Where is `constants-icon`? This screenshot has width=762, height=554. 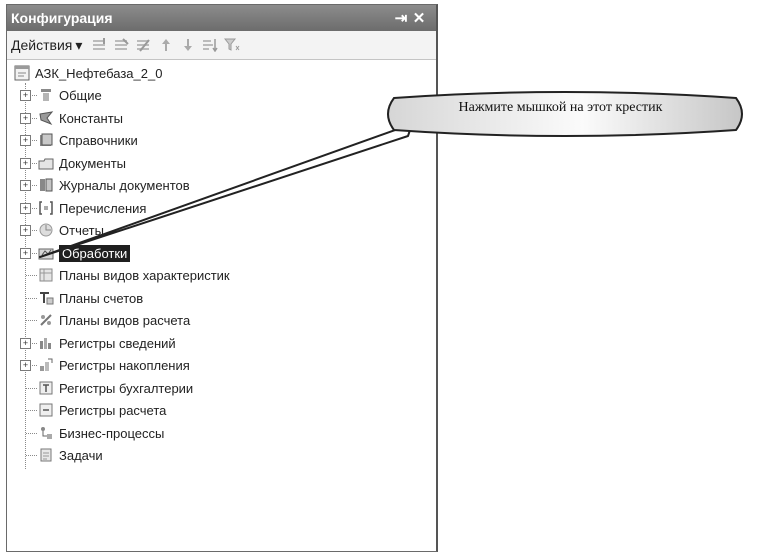 constants-icon is located at coordinates (46, 118).